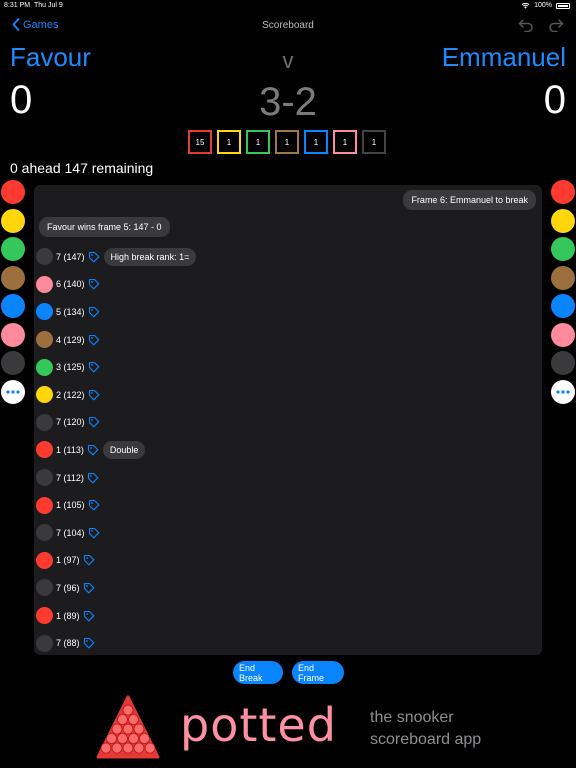  Describe the element at coordinates (116, 478) in the screenshot. I see `pot-row: 7 (112)` at that location.